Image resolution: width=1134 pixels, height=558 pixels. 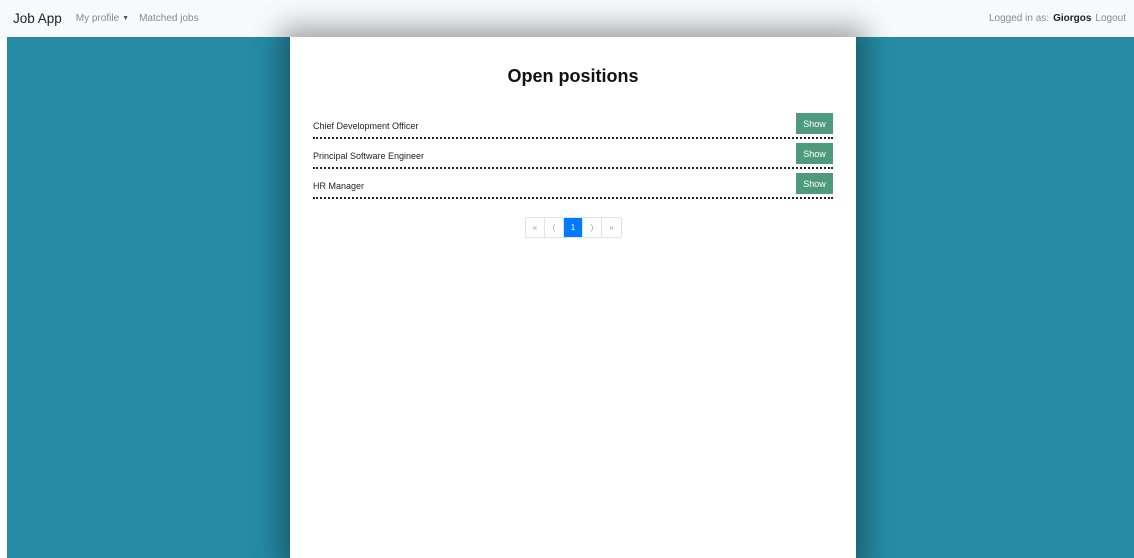 What do you see at coordinates (37, 18) in the screenshot?
I see `brand-link: Job App` at bounding box center [37, 18].